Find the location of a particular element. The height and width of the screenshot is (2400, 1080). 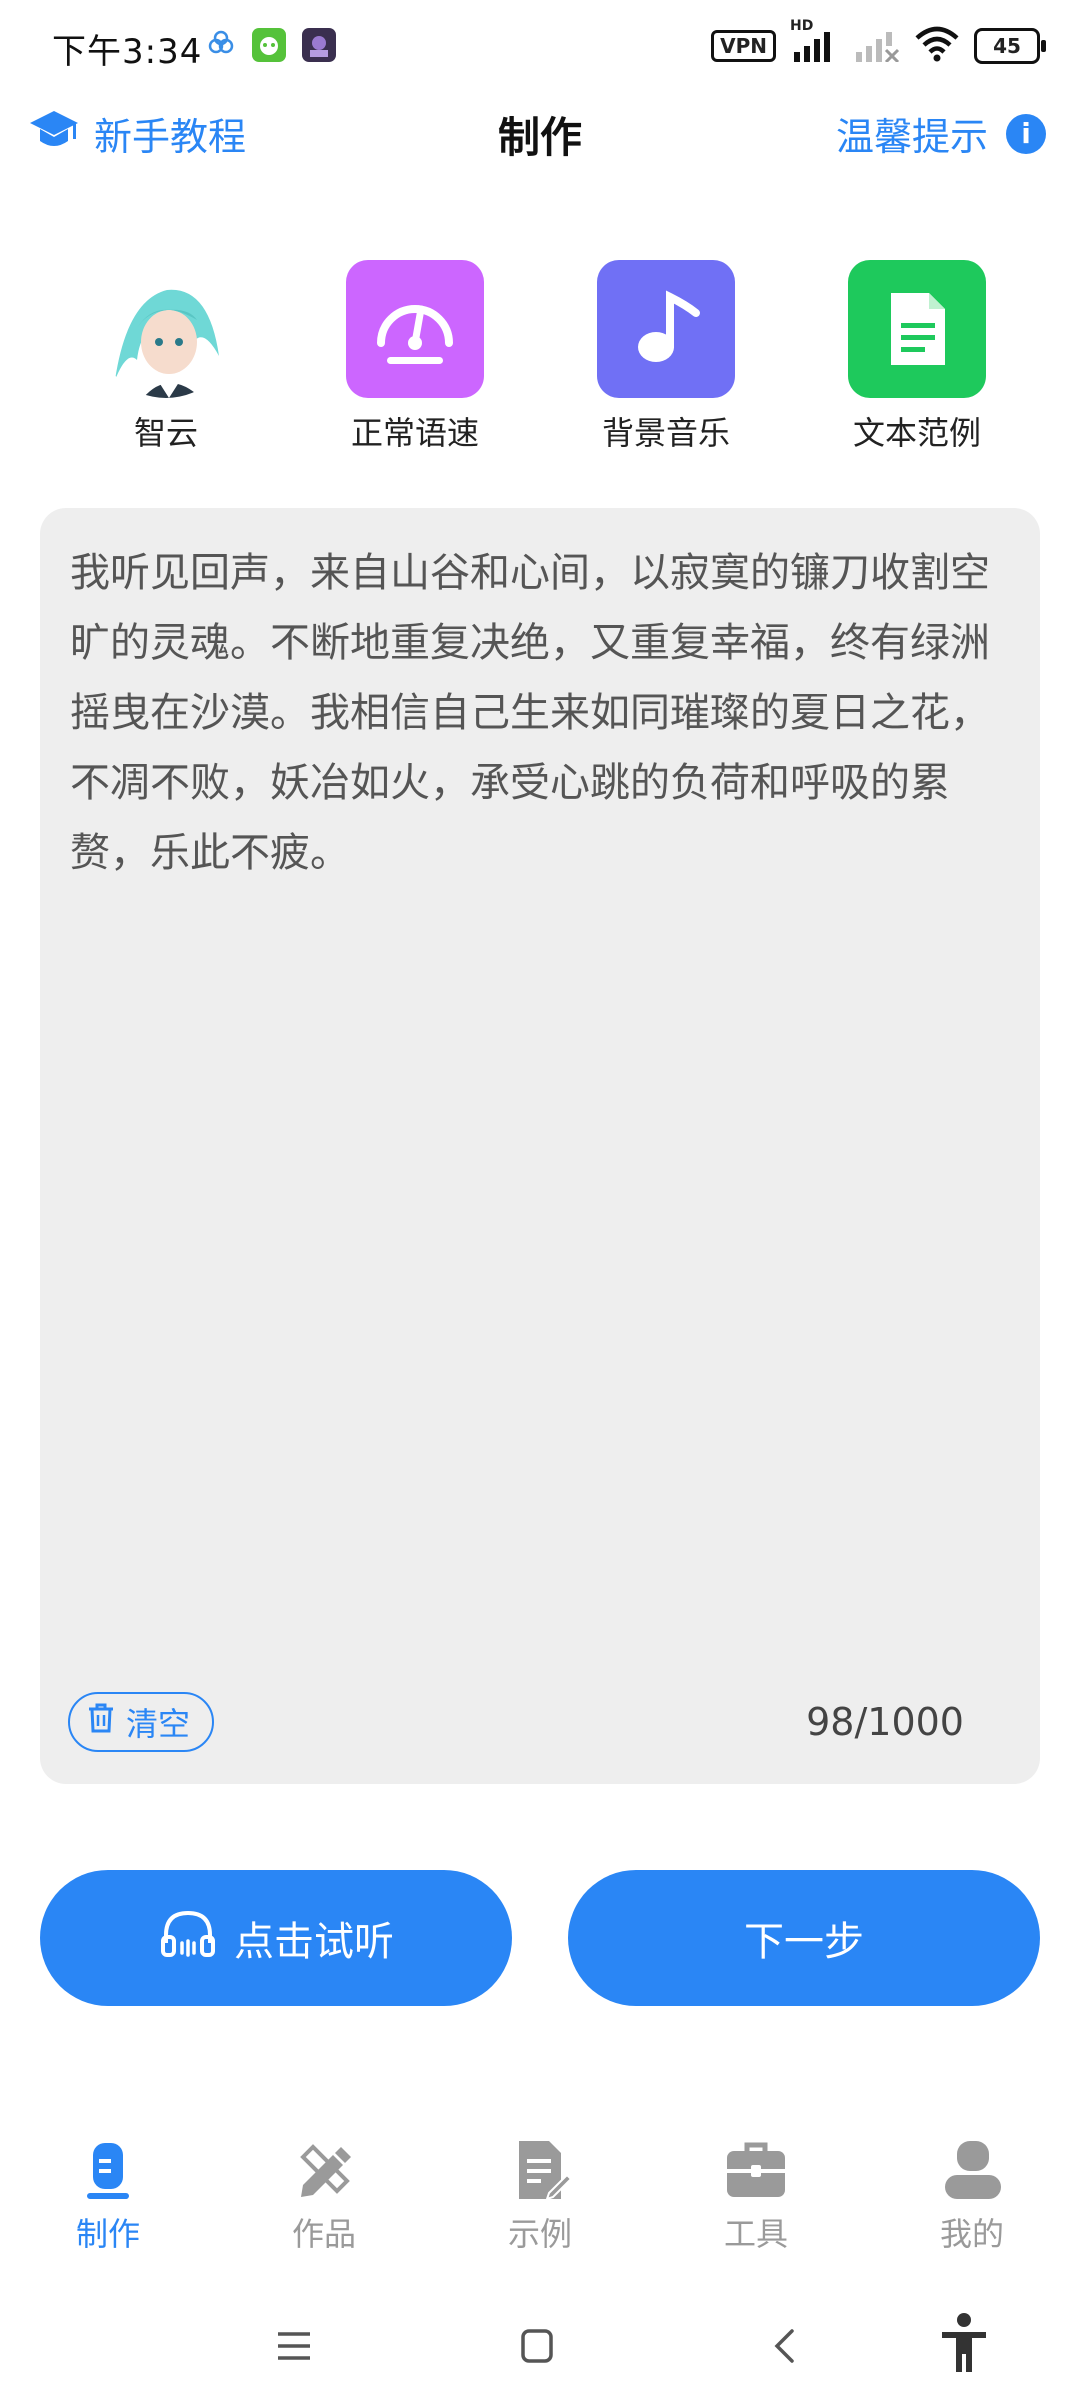

tab-label-mine: 我的 is located at coordinates (971, 2234).